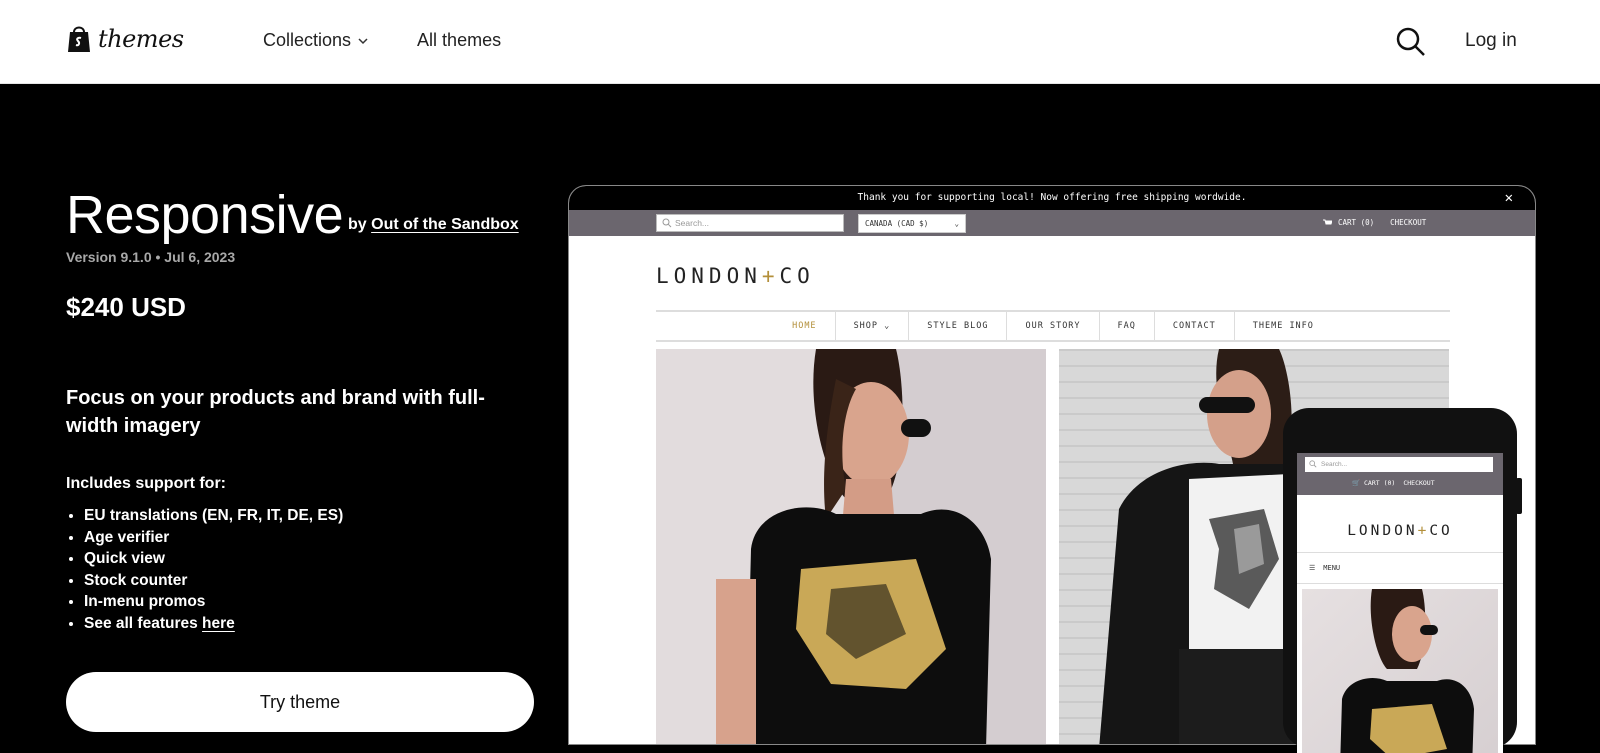 The image size is (1600, 753). I want to click on cart-link: CART (0), so click(1348, 223).